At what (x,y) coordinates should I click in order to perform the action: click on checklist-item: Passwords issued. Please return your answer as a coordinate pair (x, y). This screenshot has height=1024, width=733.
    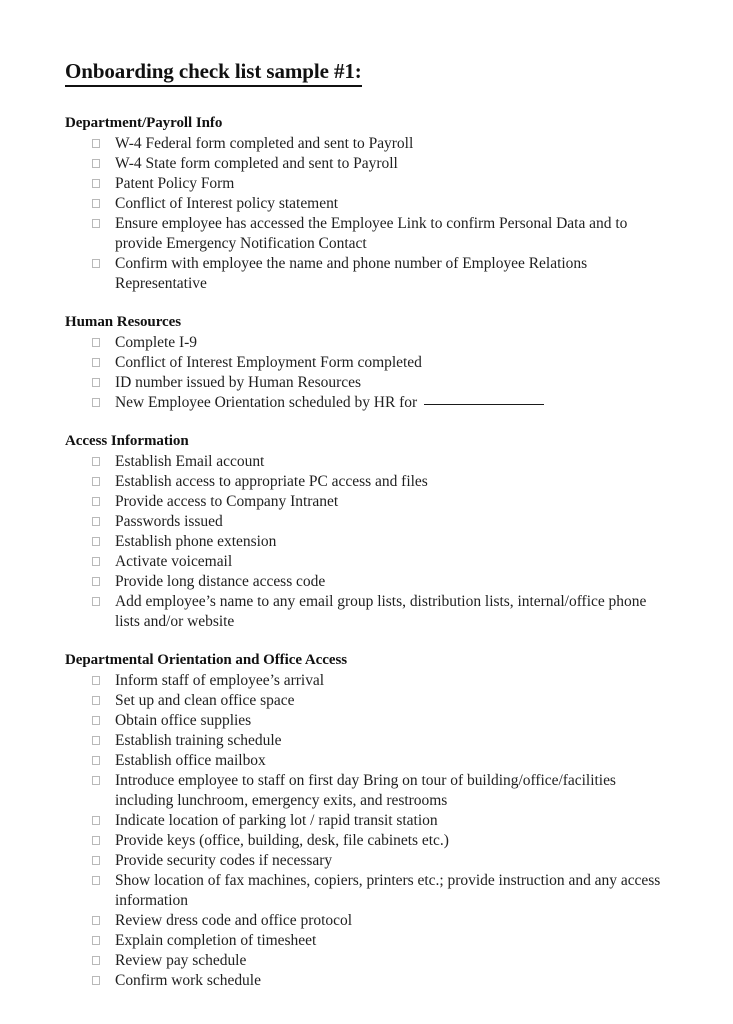
    Looking at the image, I should click on (364, 522).